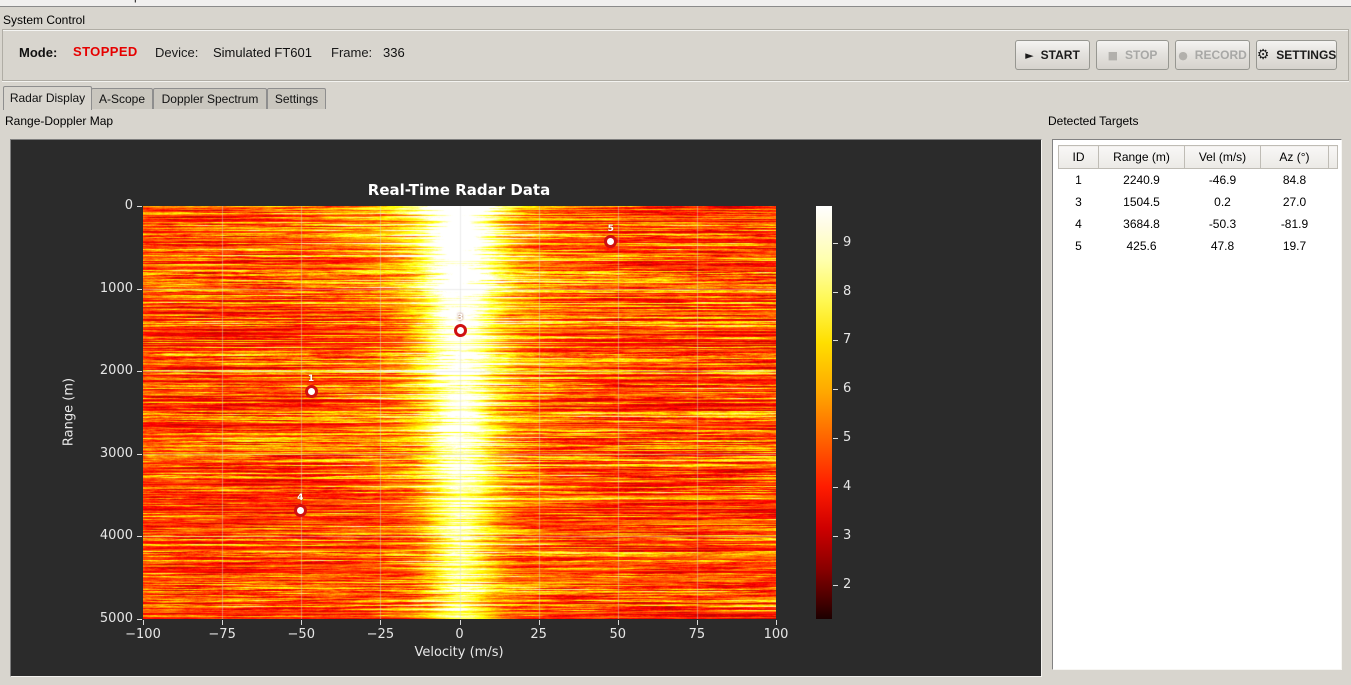  I want to click on targets-table-cell: 27.0, so click(1294, 202).